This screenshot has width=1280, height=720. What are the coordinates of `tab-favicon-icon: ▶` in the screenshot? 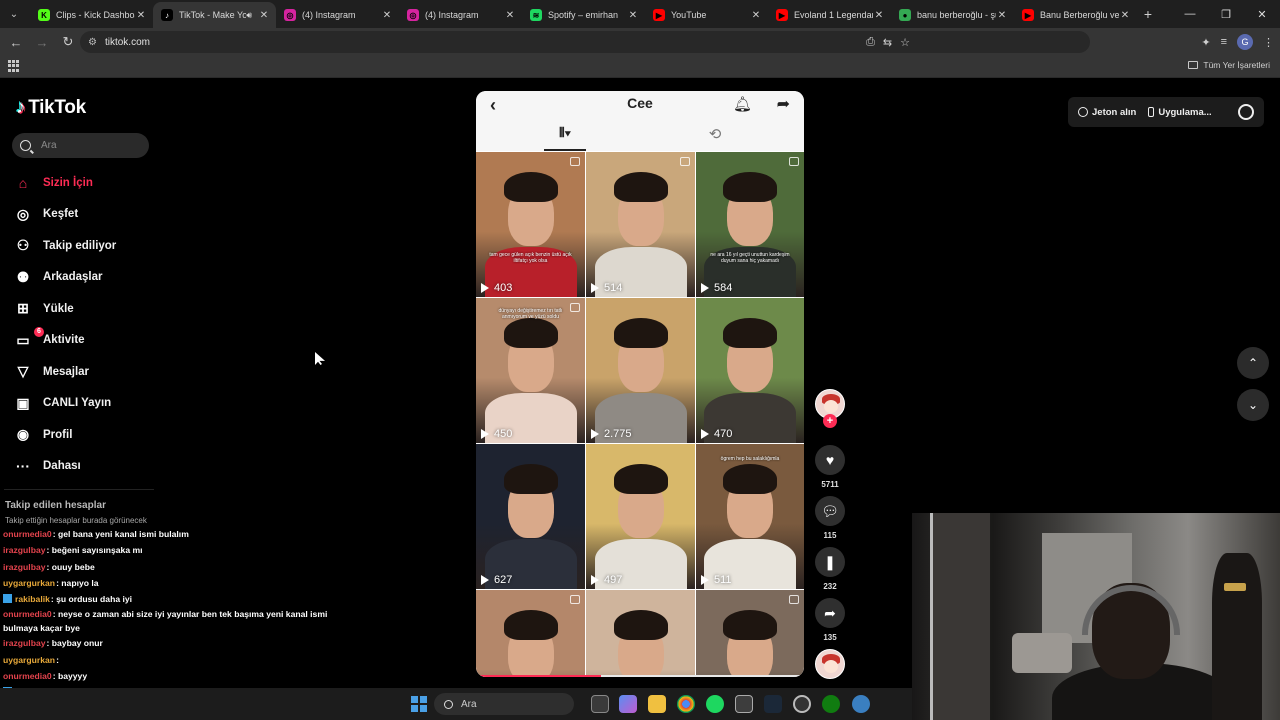 It's located at (659, 15).